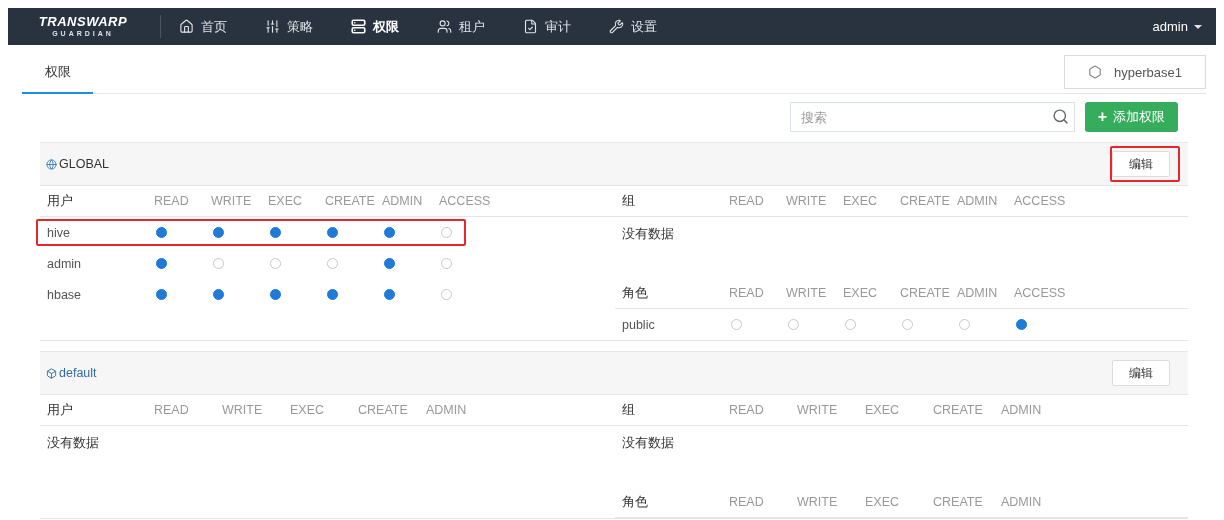 The height and width of the screenshot is (520, 1224). What do you see at coordinates (547, 26) in the screenshot?
I see `nav-item: 审计` at bounding box center [547, 26].